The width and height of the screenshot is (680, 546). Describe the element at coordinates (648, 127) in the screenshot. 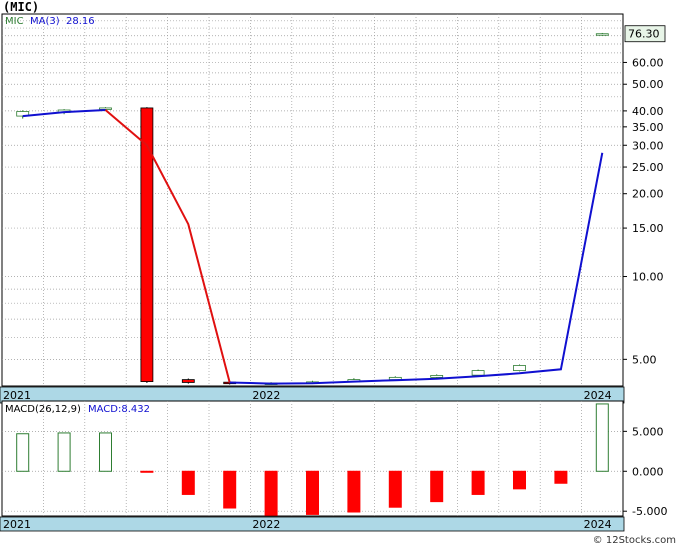

I see `price-tick-label: 35.00` at that location.